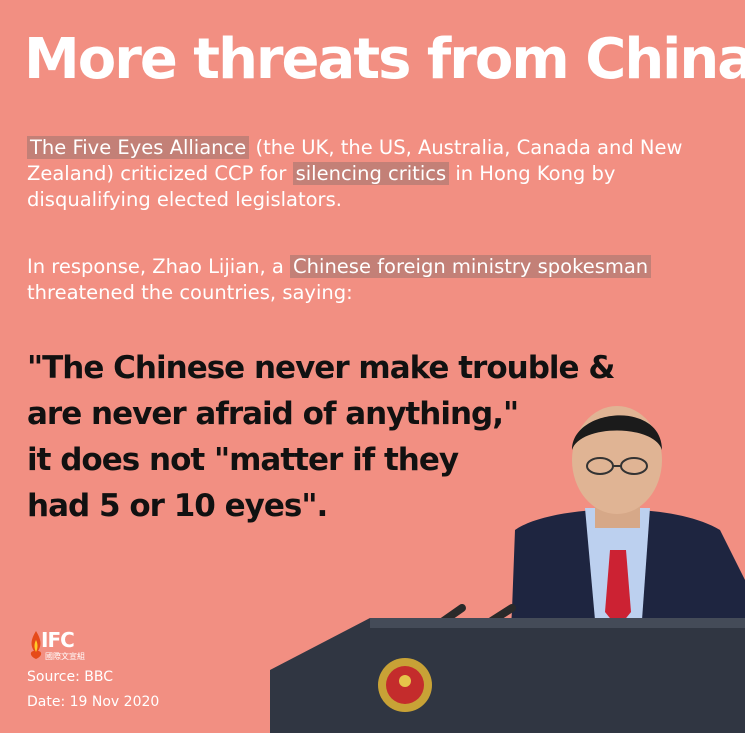 The height and width of the screenshot is (733, 745). Describe the element at coordinates (190, 292) in the screenshot. I see `paragraph2-text-b: threatened the countries, saying:` at that location.